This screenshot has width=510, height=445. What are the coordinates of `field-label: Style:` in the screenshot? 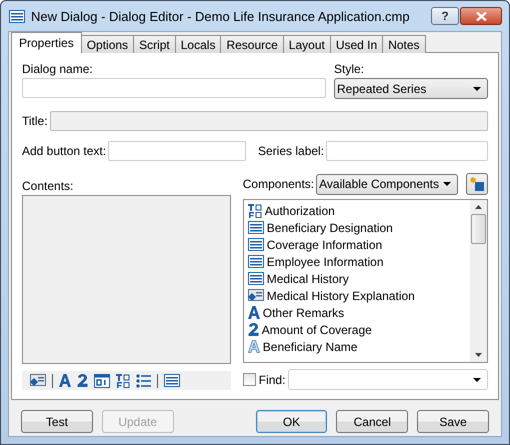 It's located at (350, 69).